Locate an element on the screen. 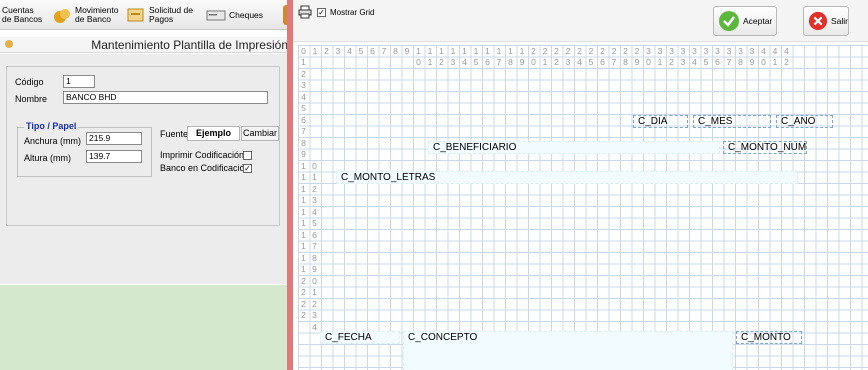 The image size is (868, 370). banco-checkbox: ✓ is located at coordinates (247, 168).